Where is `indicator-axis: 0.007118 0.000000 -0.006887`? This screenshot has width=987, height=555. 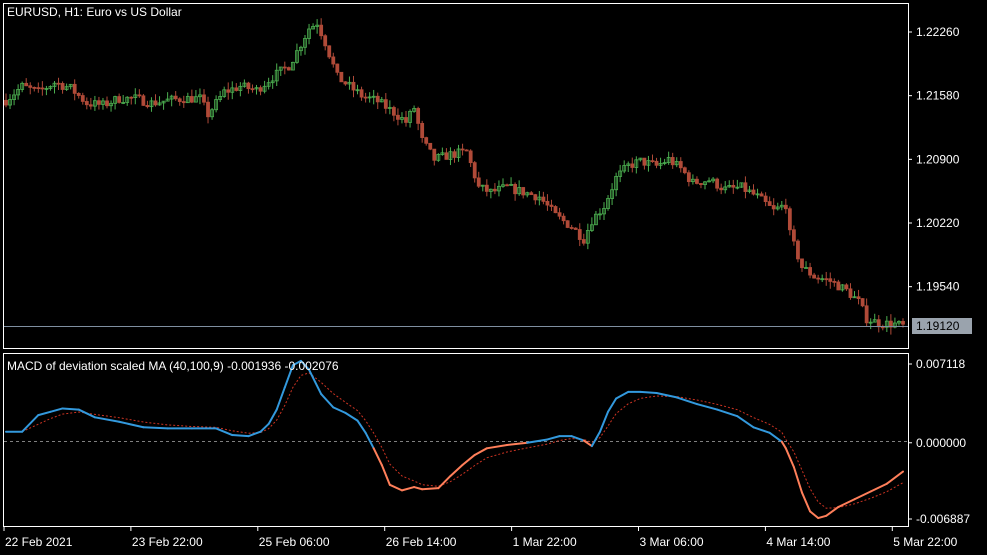 indicator-axis: 0.007118 0.000000 -0.006887 is located at coordinates (939, 441).